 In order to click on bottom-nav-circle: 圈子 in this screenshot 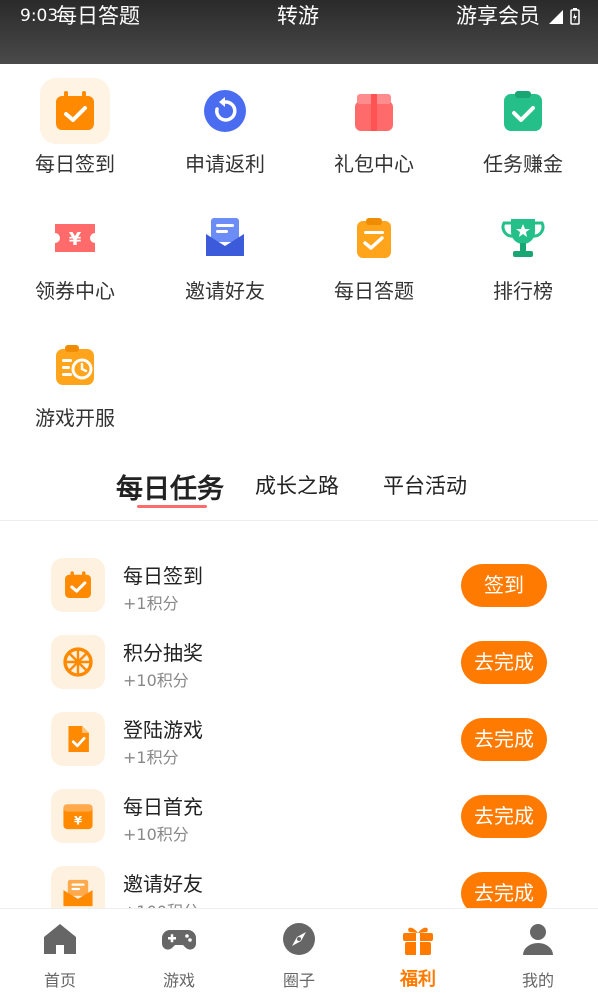, I will do `click(299, 953)`.